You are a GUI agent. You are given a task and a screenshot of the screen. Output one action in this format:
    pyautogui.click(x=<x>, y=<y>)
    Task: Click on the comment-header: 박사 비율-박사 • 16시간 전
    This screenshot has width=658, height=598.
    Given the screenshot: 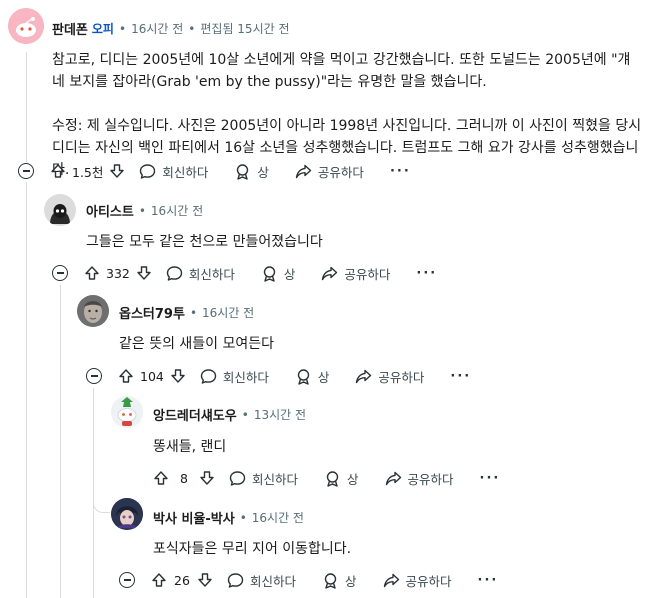 What is the action you would take?
    pyautogui.click(x=228, y=518)
    